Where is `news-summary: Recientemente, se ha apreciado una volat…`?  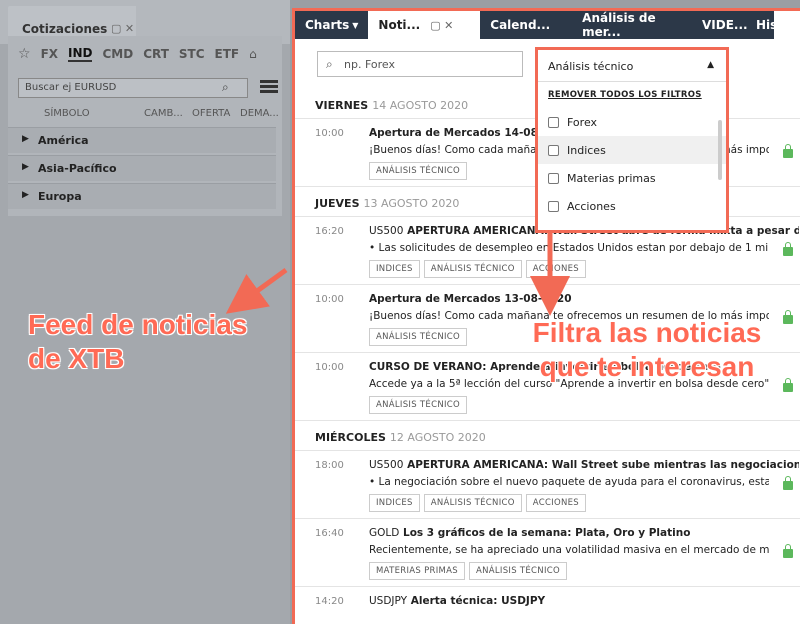
news-summary: Recientemente, se ha apreciado una volat… is located at coordinates (569, 550).